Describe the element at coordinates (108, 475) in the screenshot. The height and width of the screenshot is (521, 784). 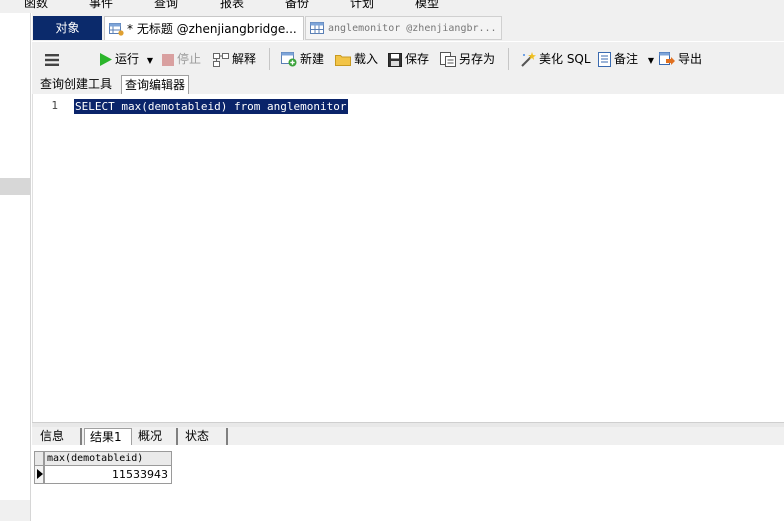
I see `table-cell: 11533943` at that location.